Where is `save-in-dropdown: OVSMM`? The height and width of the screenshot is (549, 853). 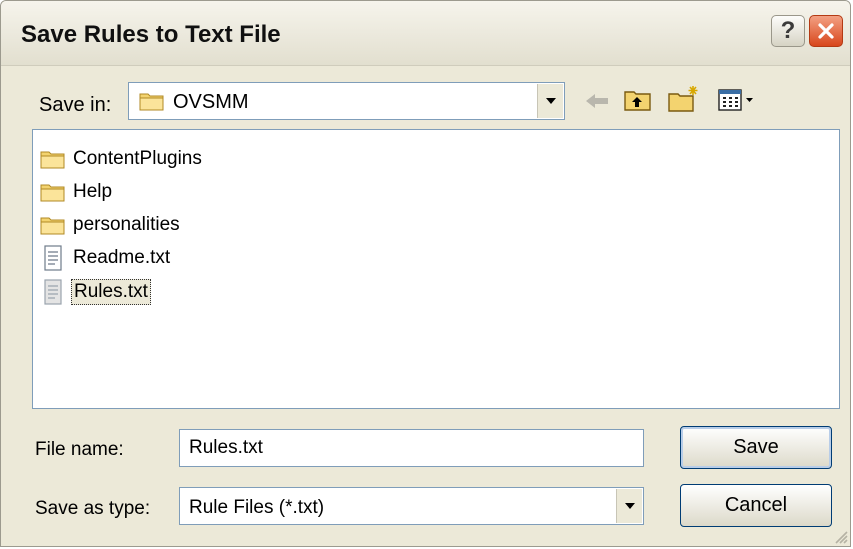 save-in-dropdown: OVSMM is located at coordinates (346, 101).